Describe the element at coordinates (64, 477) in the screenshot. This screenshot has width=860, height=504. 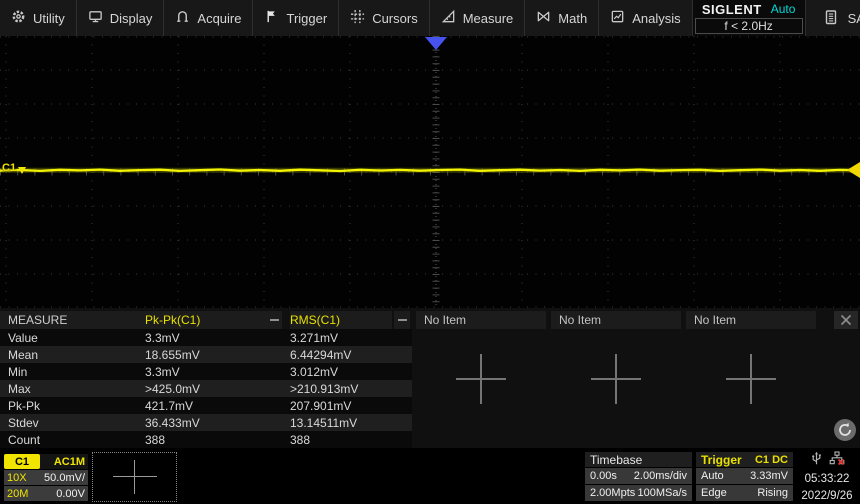
I see `channel1-scale: 50.0mV/` at that location.